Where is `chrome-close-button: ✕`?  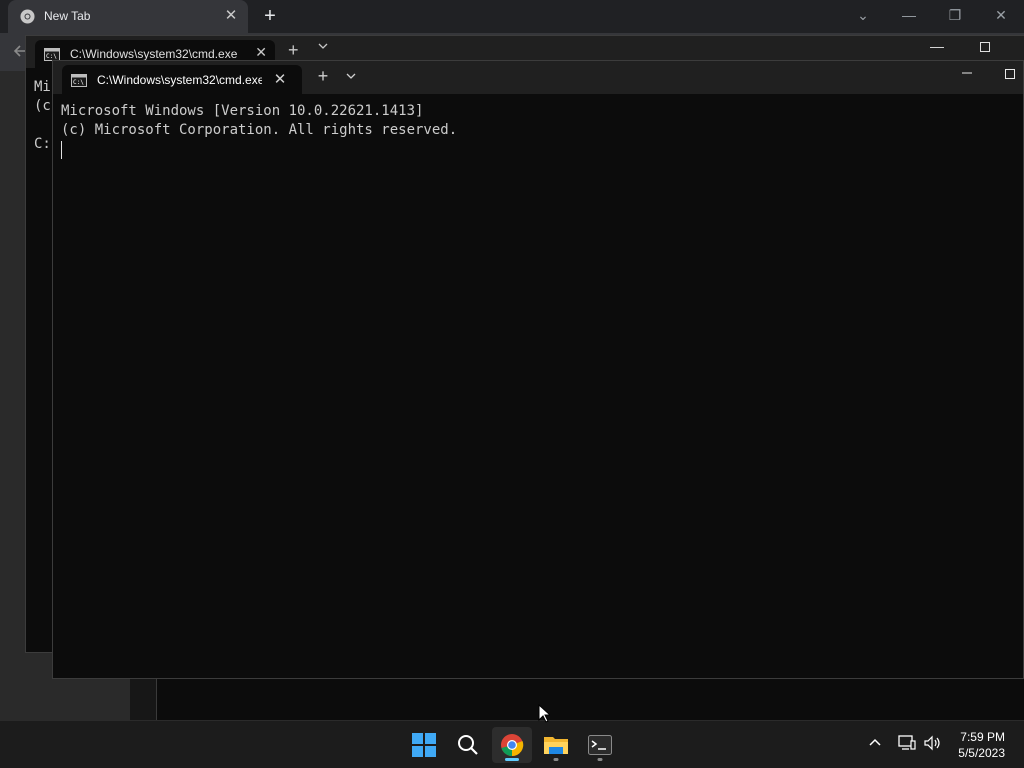
chrome-close-button: ✕ is located at coordinates (1001, 15).